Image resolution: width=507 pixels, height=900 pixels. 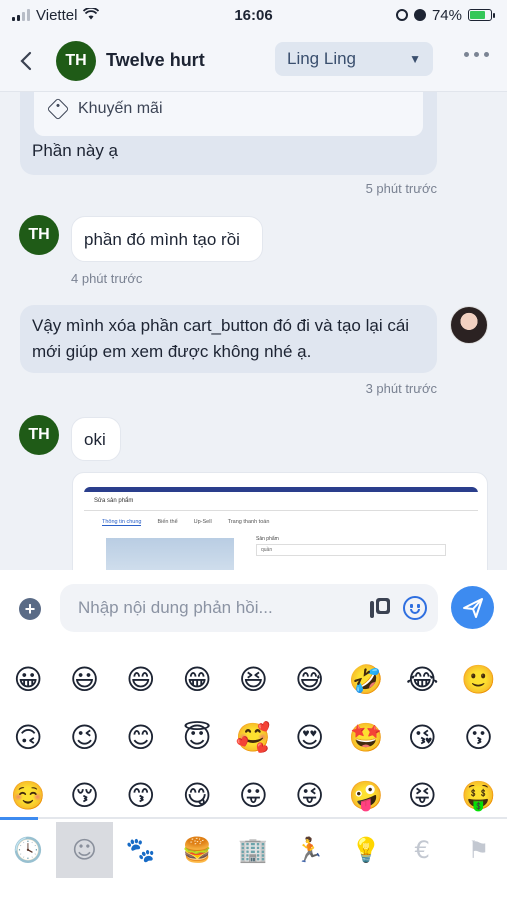 I want to click on message-text: oki, so click(x=95, y=439).